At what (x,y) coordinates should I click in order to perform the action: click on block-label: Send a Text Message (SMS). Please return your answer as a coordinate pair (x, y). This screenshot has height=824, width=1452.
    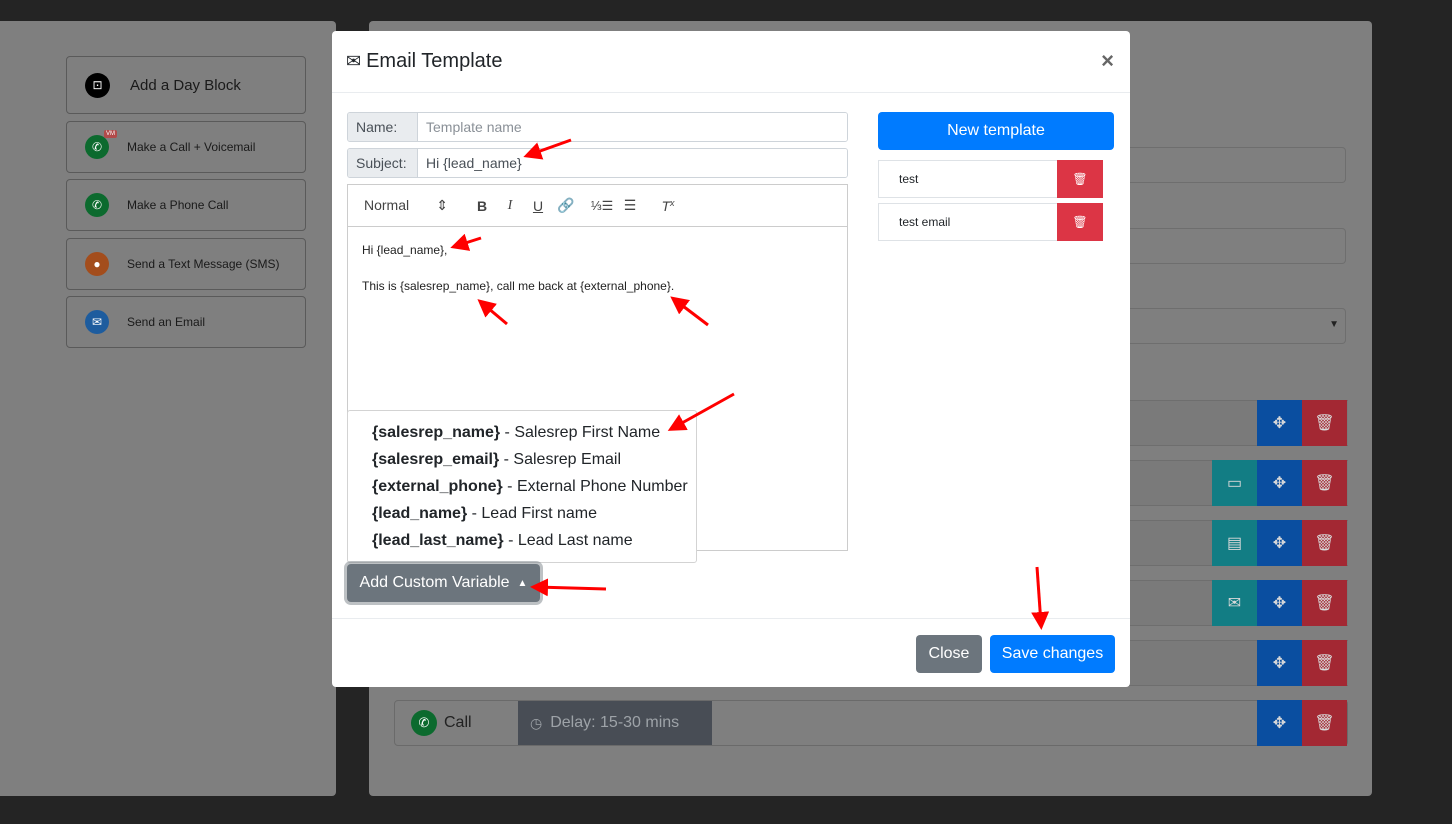
    Looking at the image, I should click on (203, 264).